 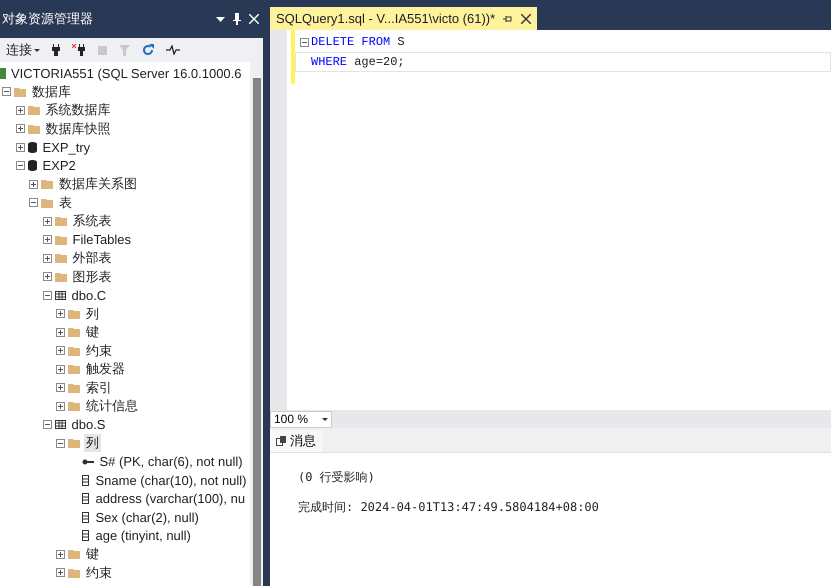 I want to click on tree-item: age (tinyint, null), so click(x=143, y=536).